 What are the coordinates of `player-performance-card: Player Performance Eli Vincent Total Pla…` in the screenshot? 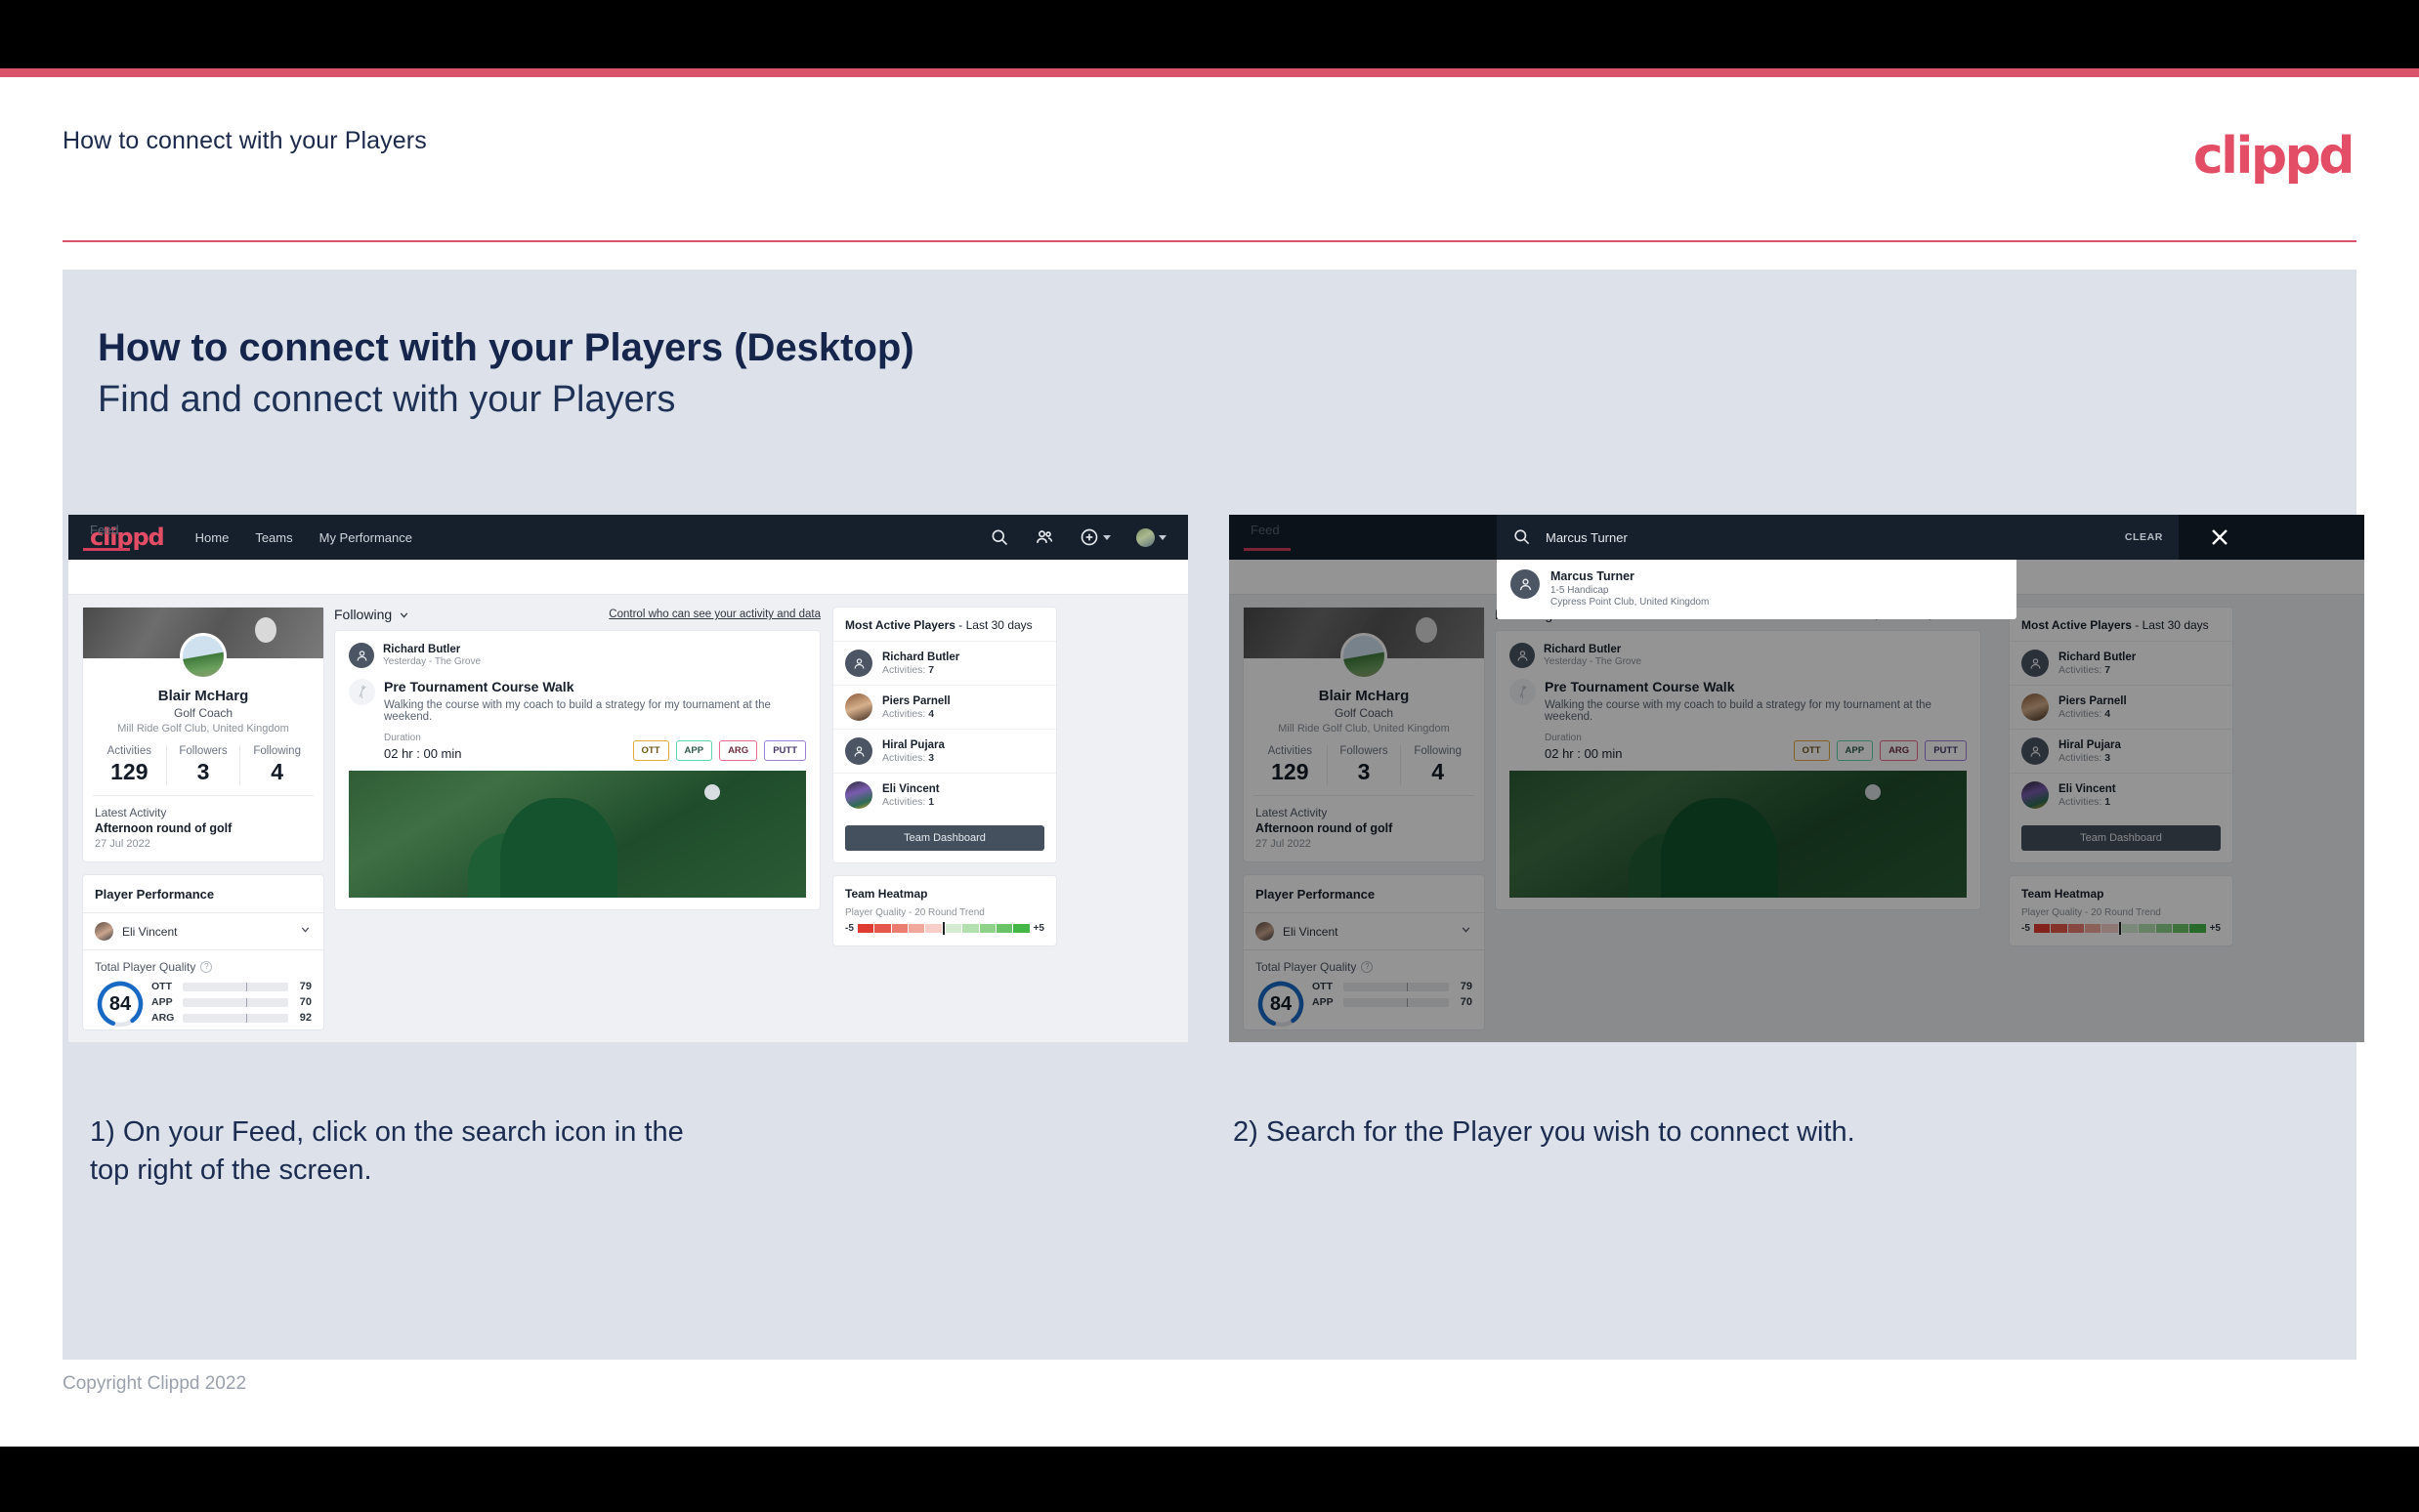 It's located at (203, 952).